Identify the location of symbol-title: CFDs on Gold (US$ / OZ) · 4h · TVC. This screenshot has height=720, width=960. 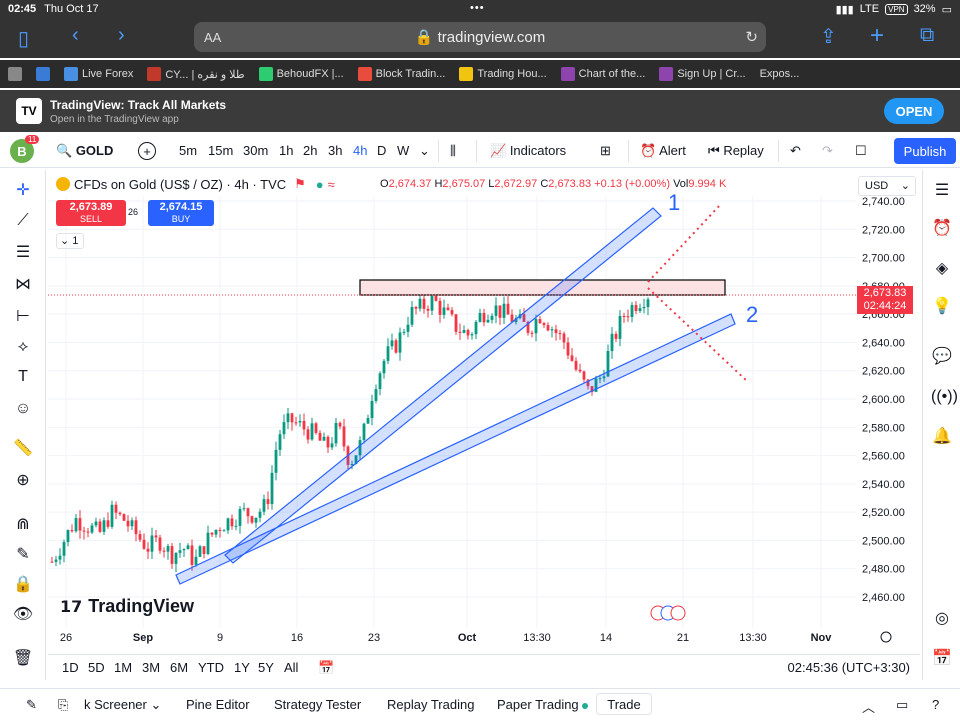
(180, 184).